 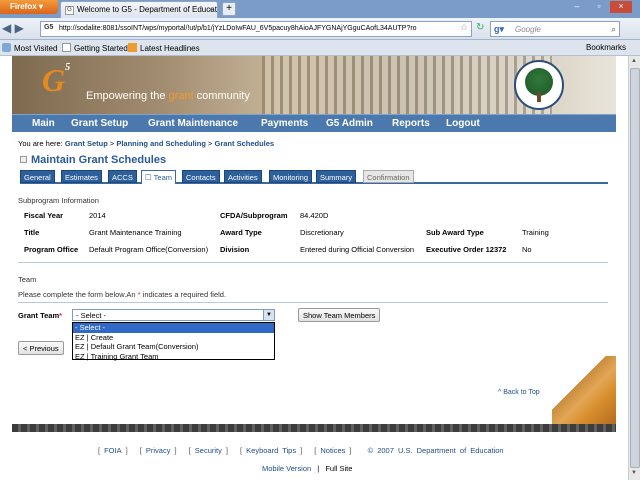 I want to click on dropdown-option: EZ | Default Grant Team(Conversion), so click(x=173, y=347).